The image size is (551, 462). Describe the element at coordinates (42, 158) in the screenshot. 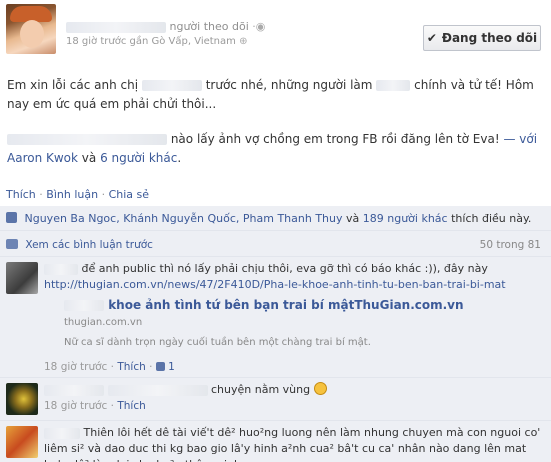

I see `tagged-person-link: Aaron Kwok` at that location.